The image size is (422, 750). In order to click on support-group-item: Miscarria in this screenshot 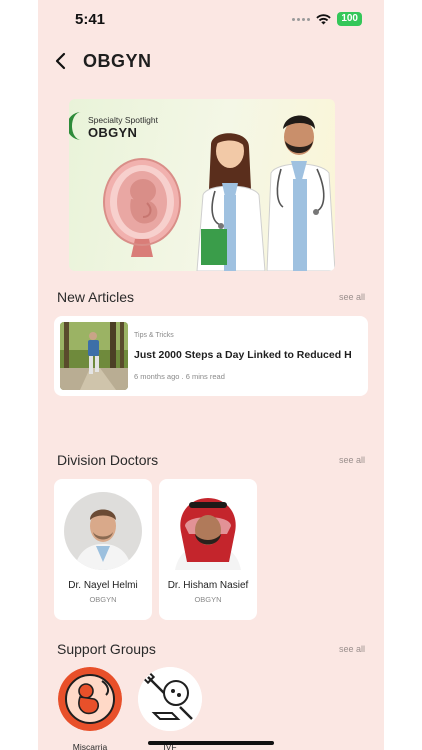, I will do `click(90, 708)`.